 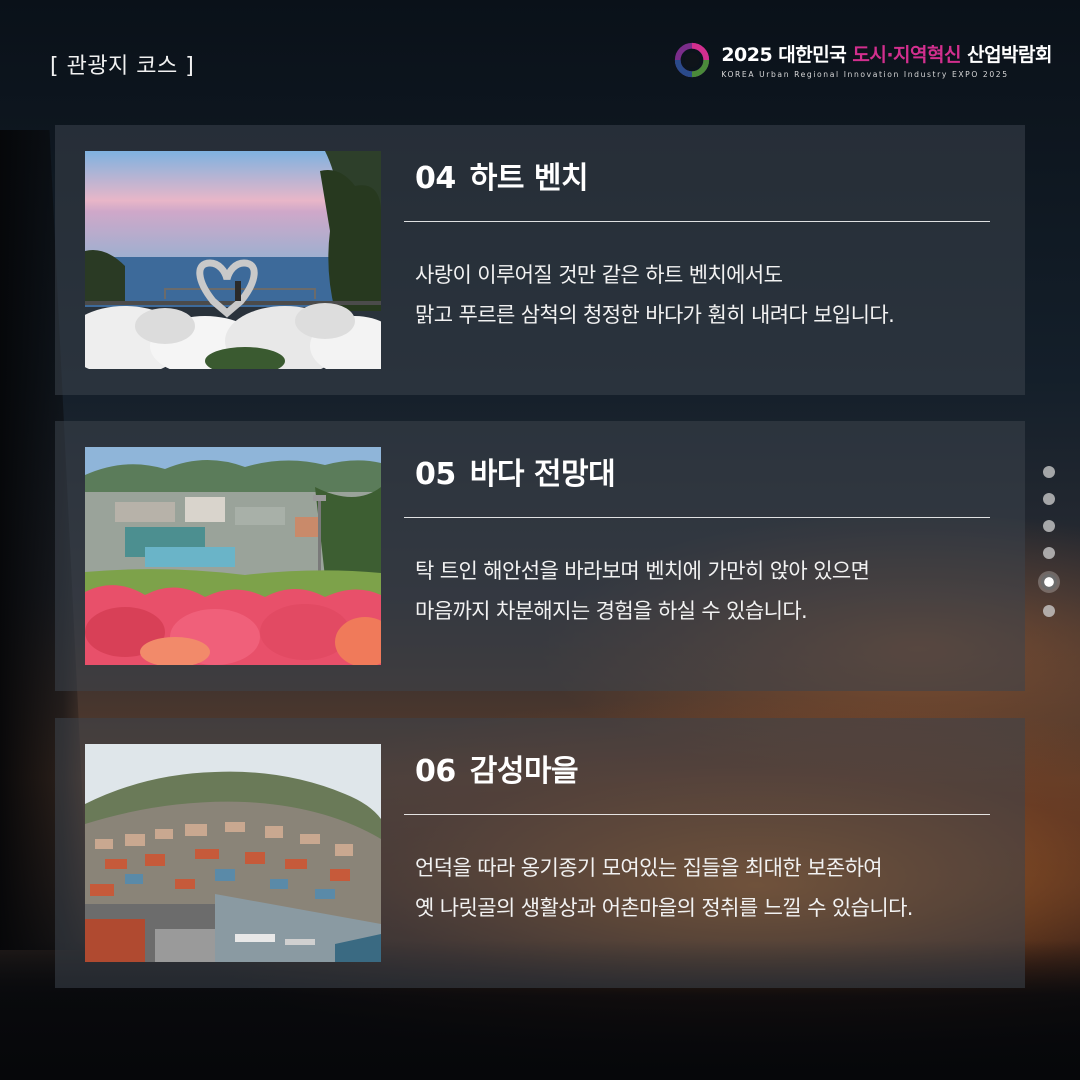 I want to click on card-title: 06 감성마을, so click(x=497, y=771).